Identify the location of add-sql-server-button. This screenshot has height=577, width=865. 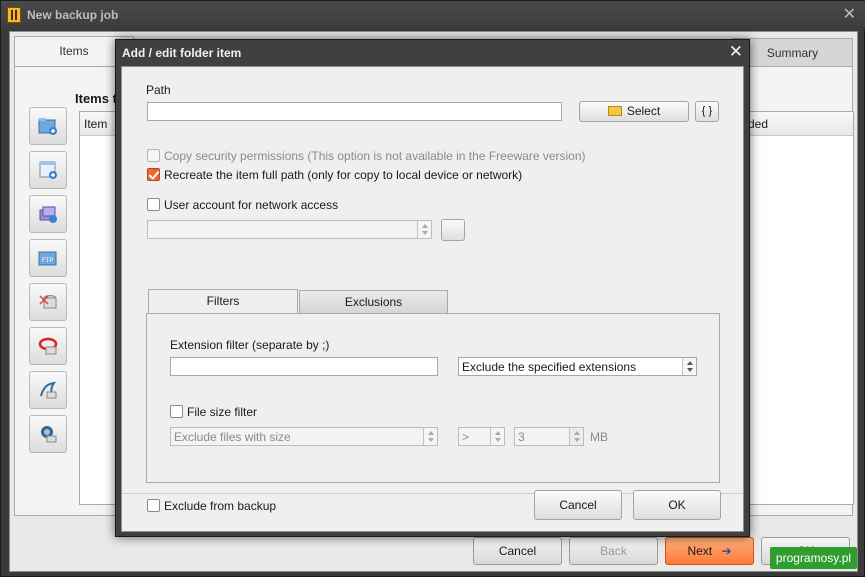
(48, 302).